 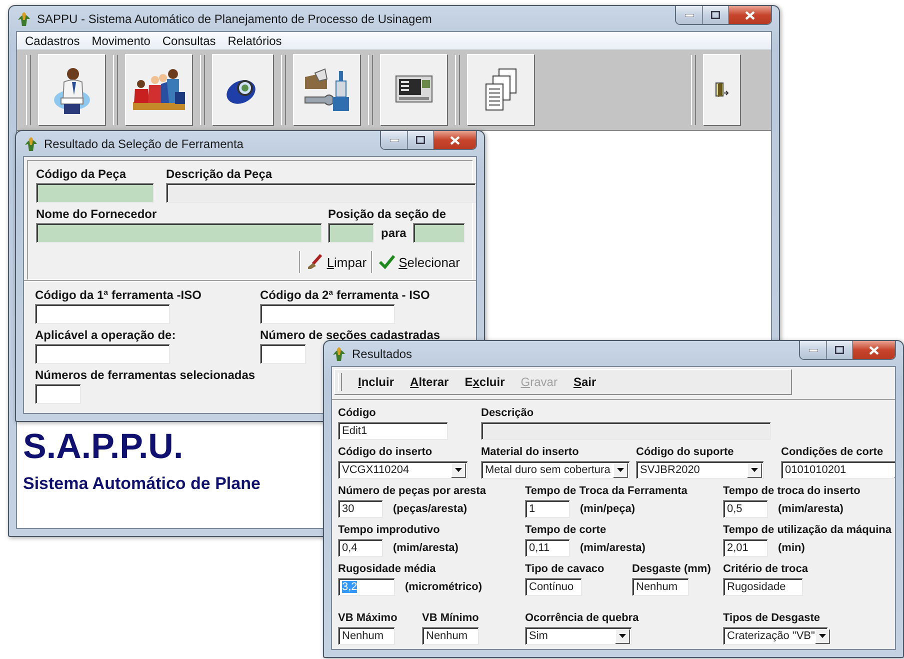 What do you see at coordinates (345, 295) in the screenshot?
I see `field-label: Código da 2ª ferramenta - ISO` at bounding box center [345, 295].